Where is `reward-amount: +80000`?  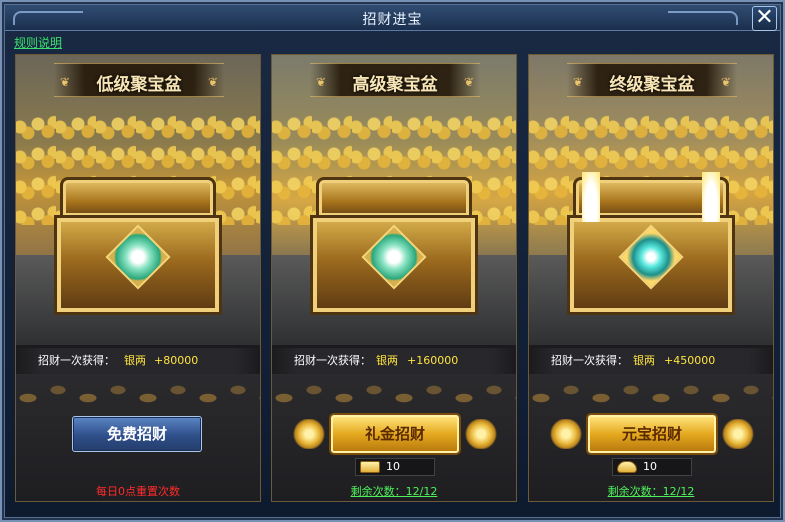 reward-amount: +80000 is located at coordinates (176, 360).